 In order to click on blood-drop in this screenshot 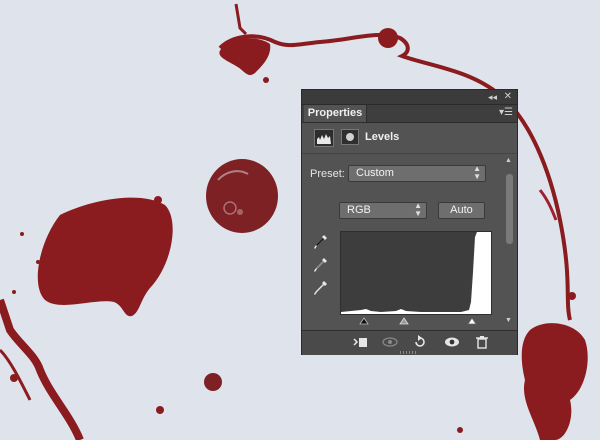, I will do `click(242, 196)`.